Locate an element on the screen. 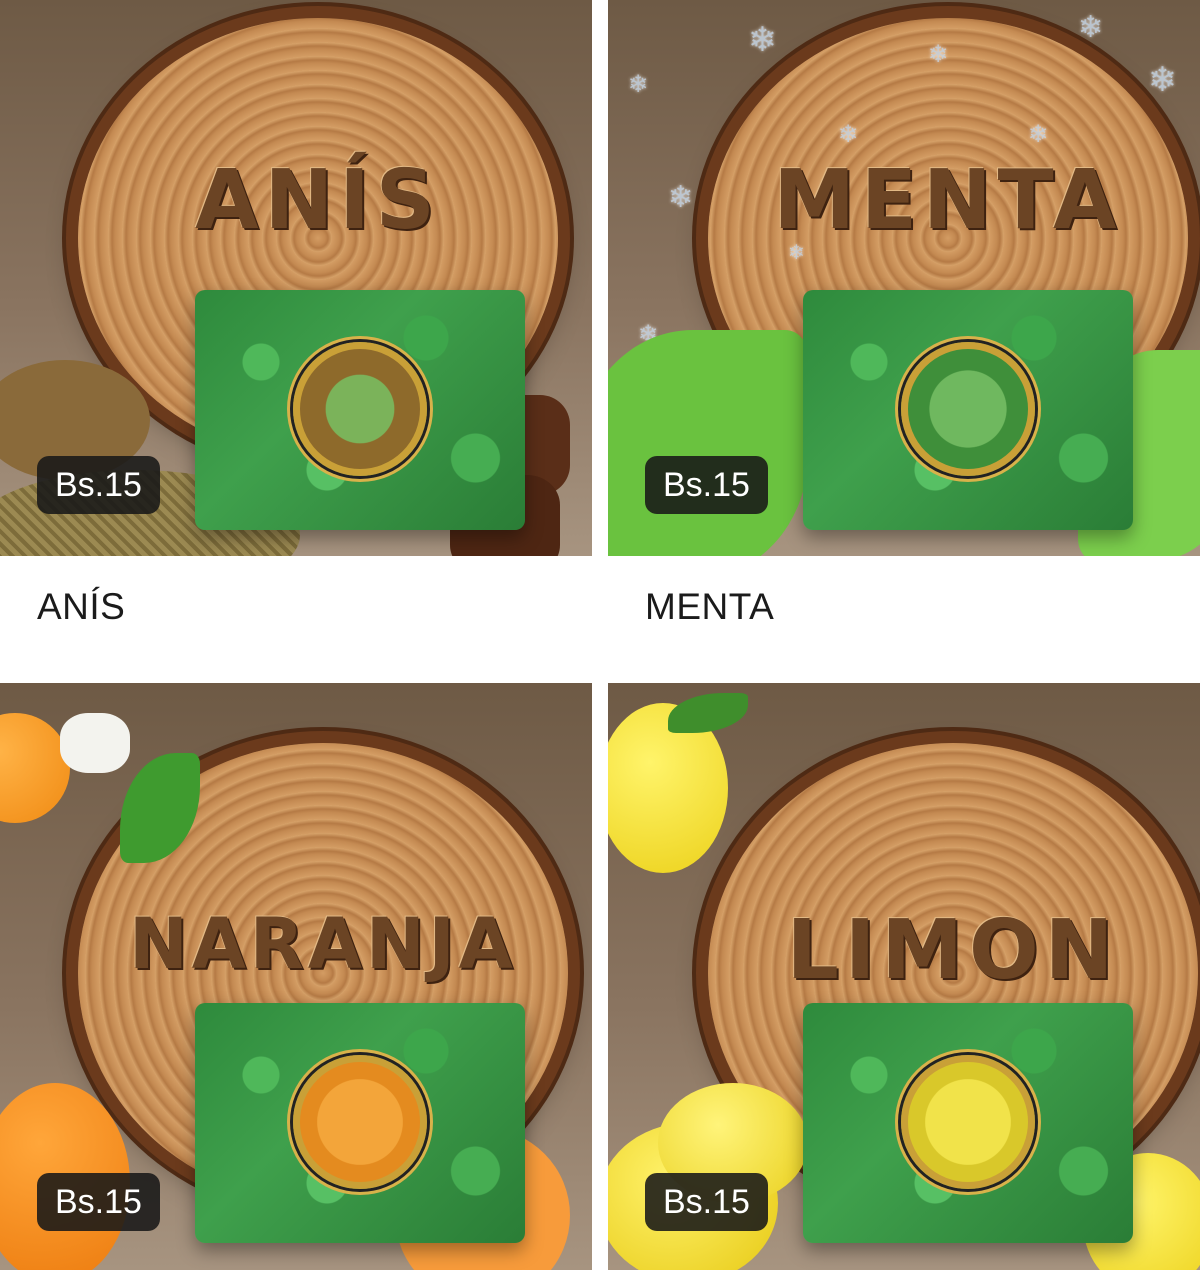  log-engraved-word: MENTA is located at coordinates (948, 200).